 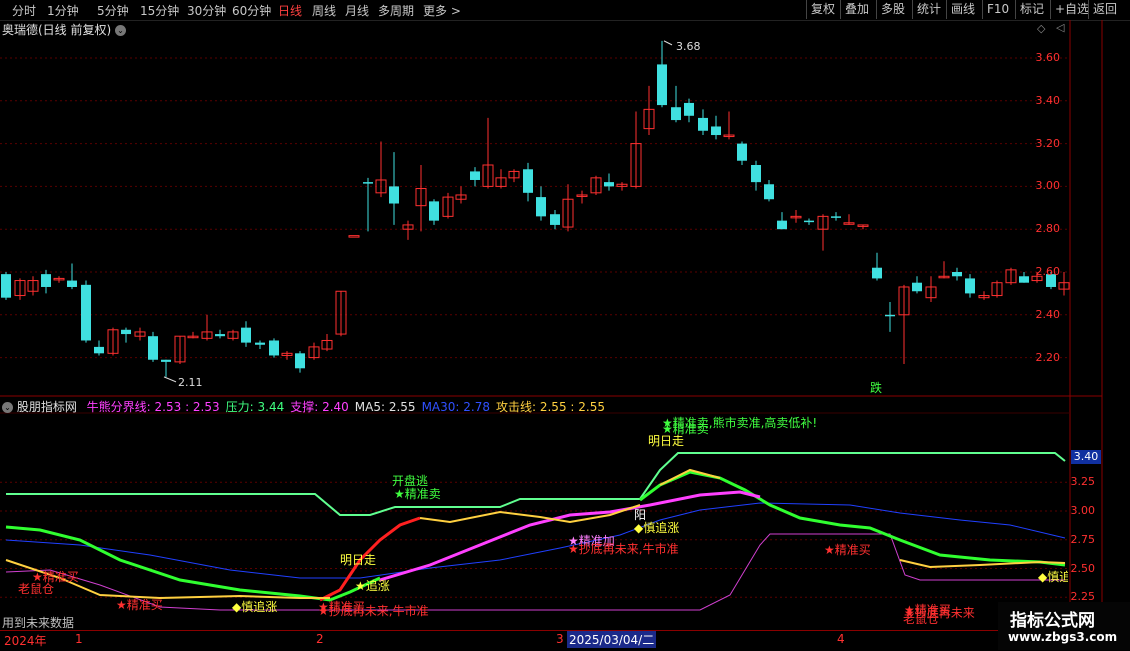 I want to click on low-marker-line, so click(x=170, y=379).